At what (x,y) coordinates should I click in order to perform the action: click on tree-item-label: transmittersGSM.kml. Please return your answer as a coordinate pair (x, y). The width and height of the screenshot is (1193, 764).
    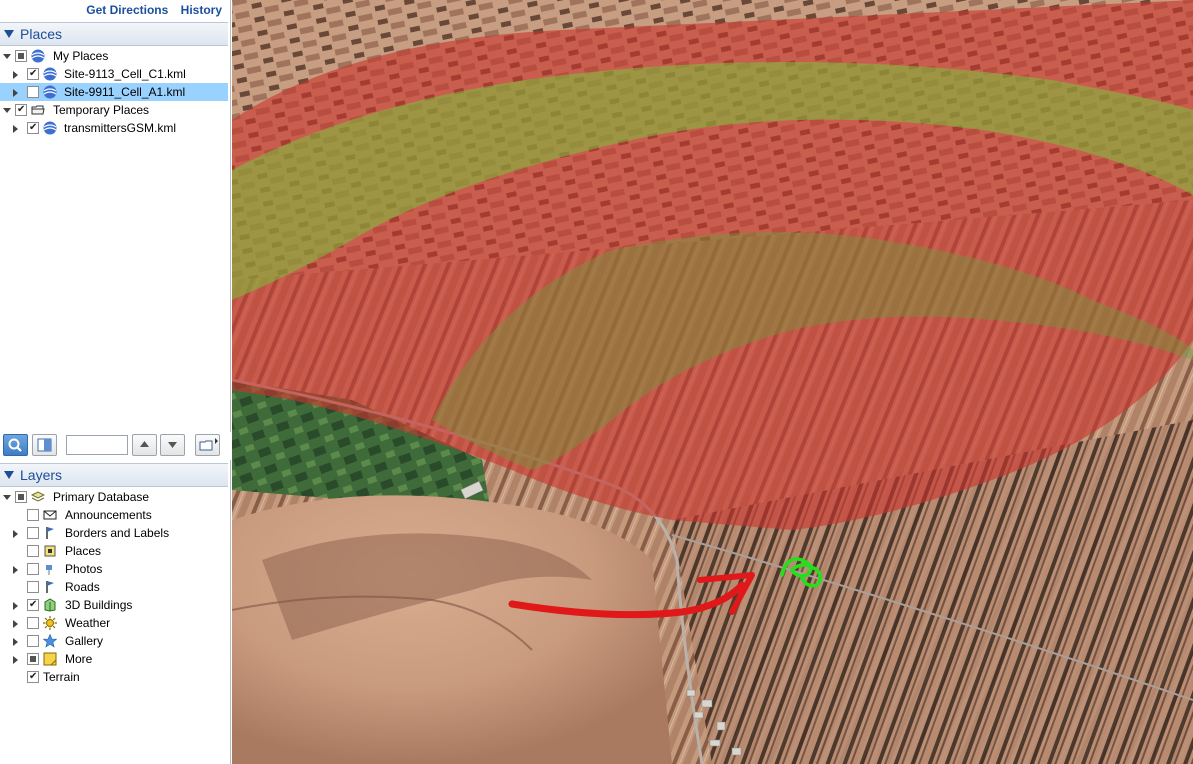
    Looking at the image, I should click on (120, 128).